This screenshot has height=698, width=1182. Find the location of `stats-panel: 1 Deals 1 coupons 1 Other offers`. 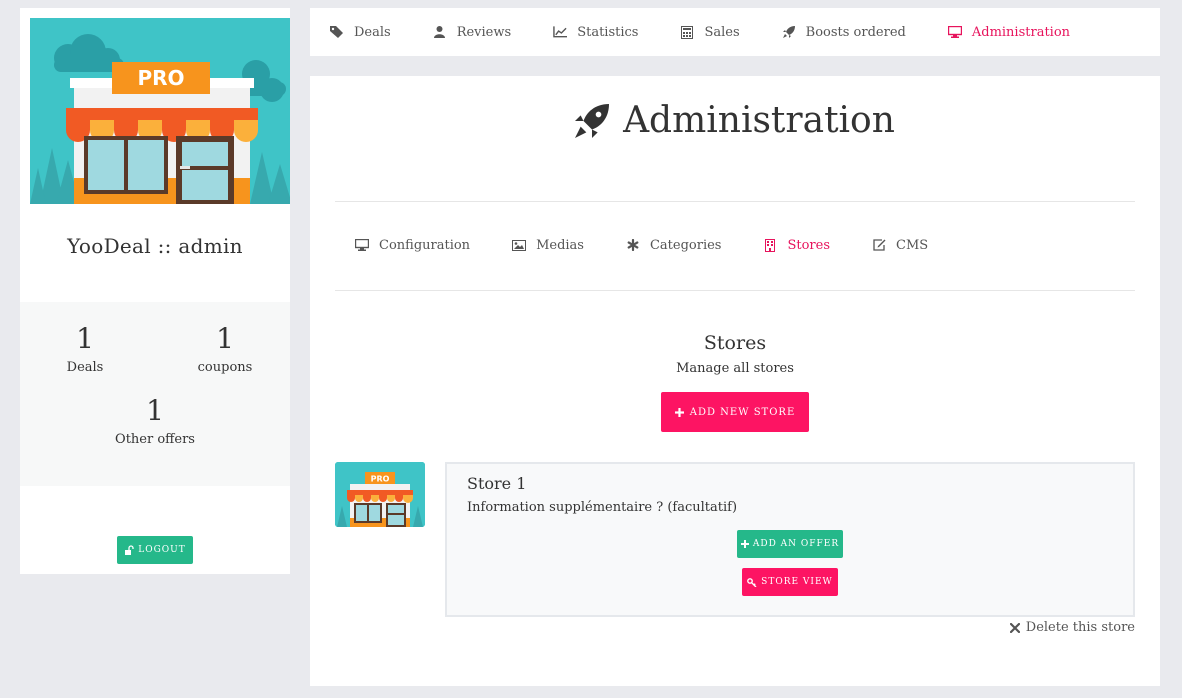

stats-panel: 1 Deals 1 coupons 1 Other offers is located at coordinates (155, 394).